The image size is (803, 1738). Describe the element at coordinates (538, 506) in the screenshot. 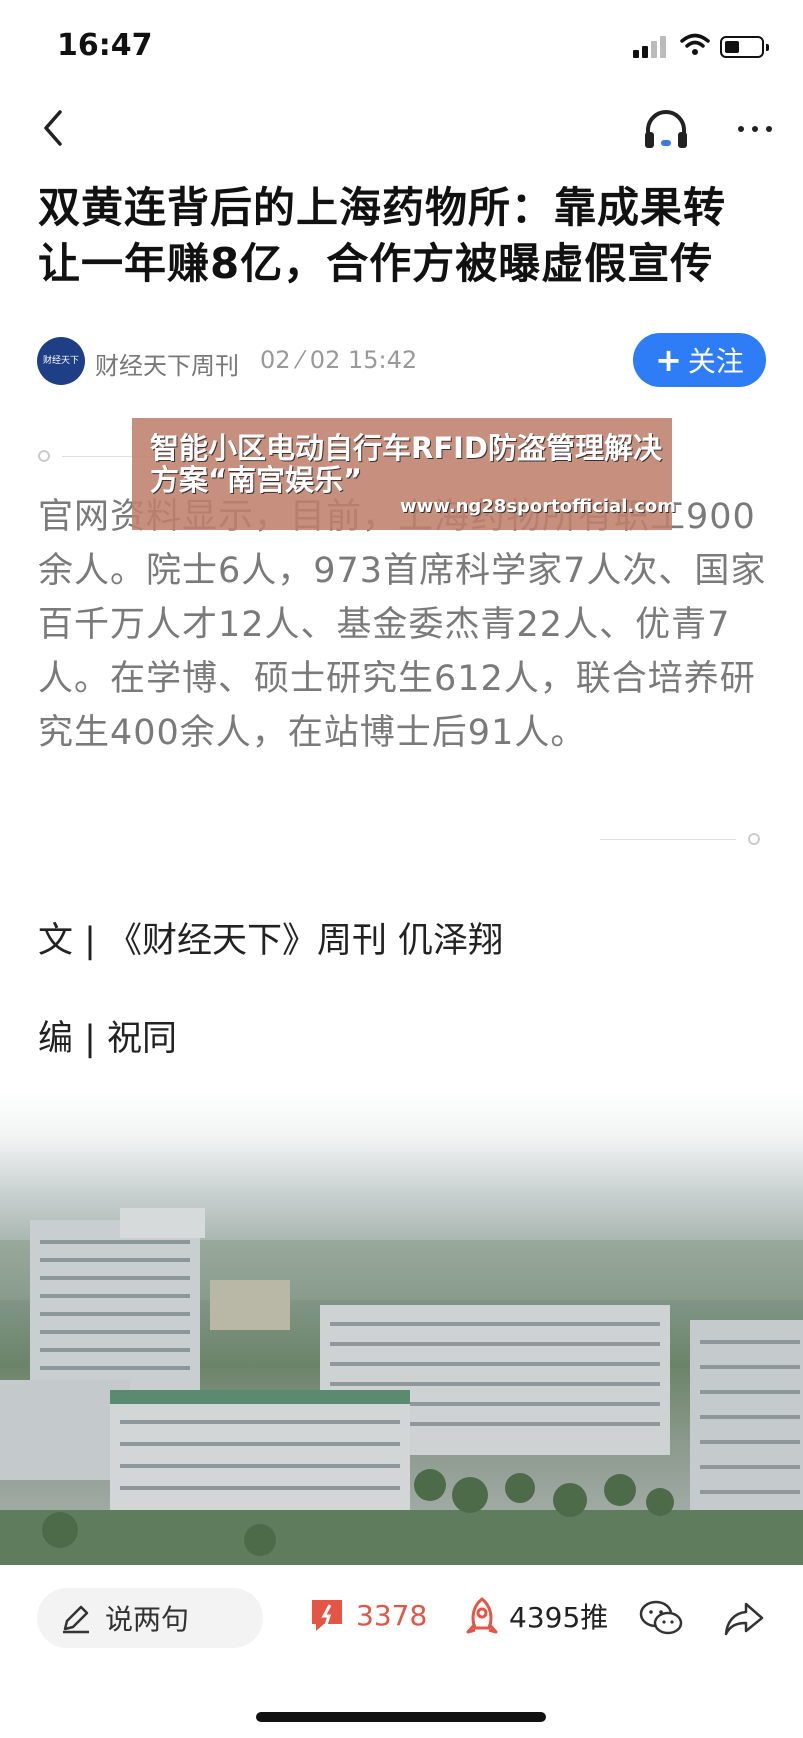

I see `overlay-ad-url: www.ng28sportofficial.com` at that location.